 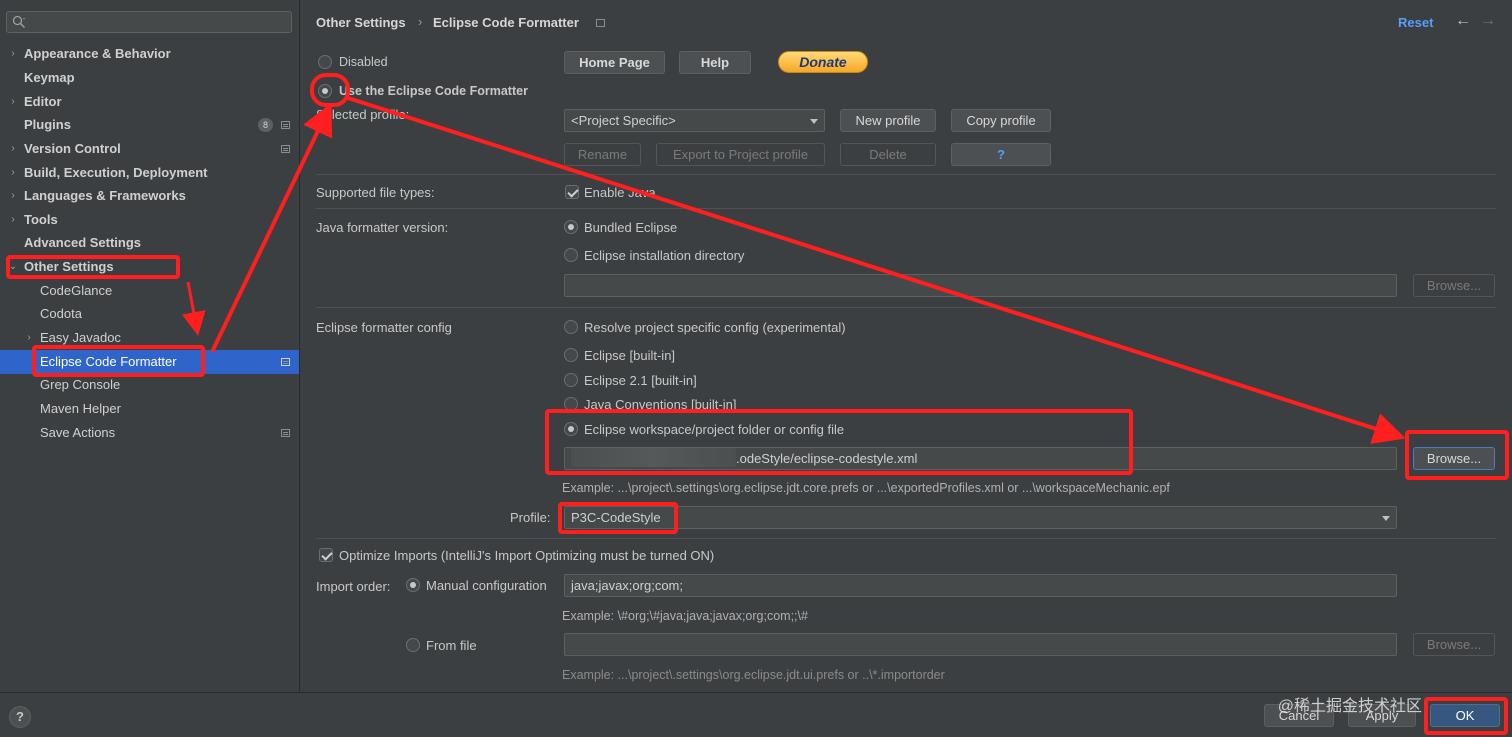 I want to click on import-order-input: java;javax;org;com;, so click(x=980, y=585).